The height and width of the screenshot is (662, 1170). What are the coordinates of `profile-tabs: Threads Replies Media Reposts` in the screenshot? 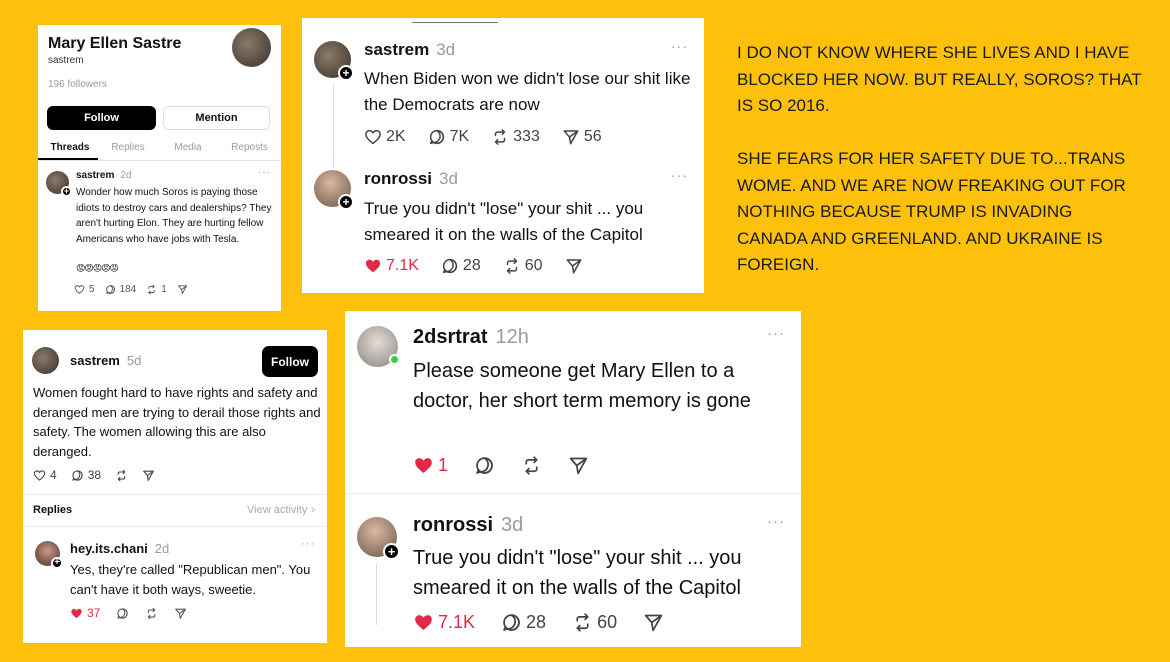 It's located at (159, 150).